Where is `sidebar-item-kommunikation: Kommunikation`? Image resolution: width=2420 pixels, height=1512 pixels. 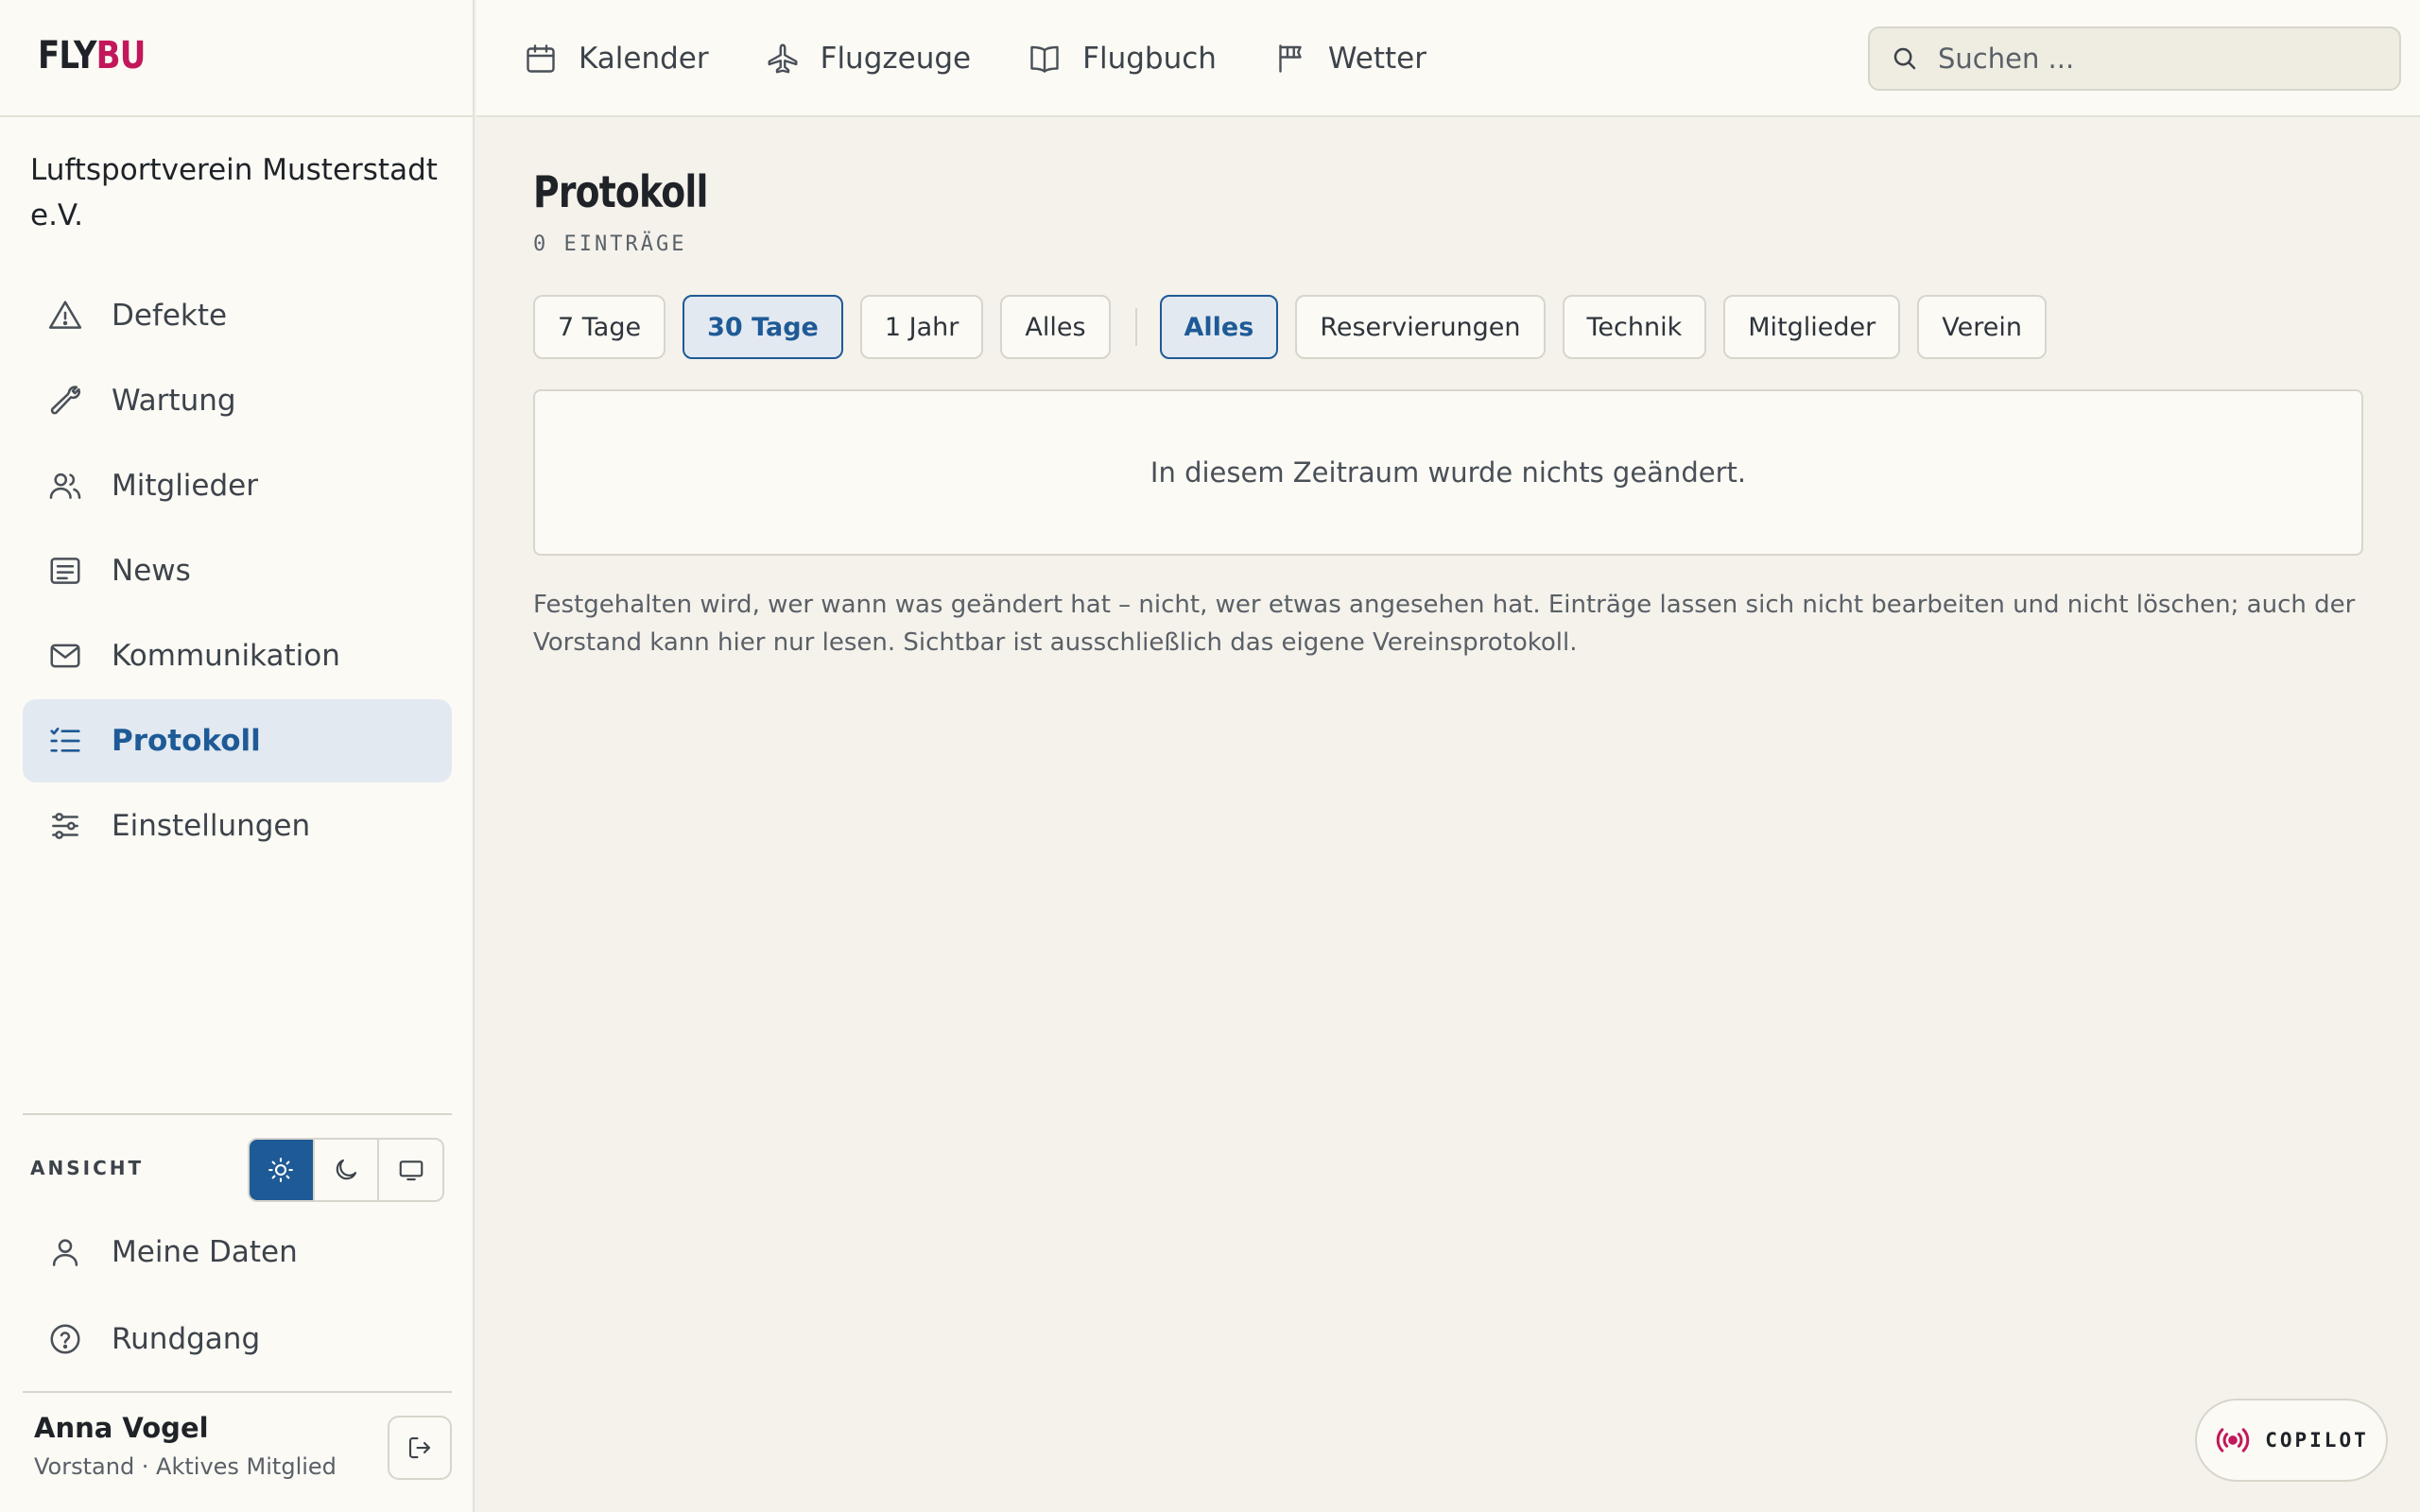
sidebar-item-kommunikation: Kommunikation is located at coordinates (237, 655).